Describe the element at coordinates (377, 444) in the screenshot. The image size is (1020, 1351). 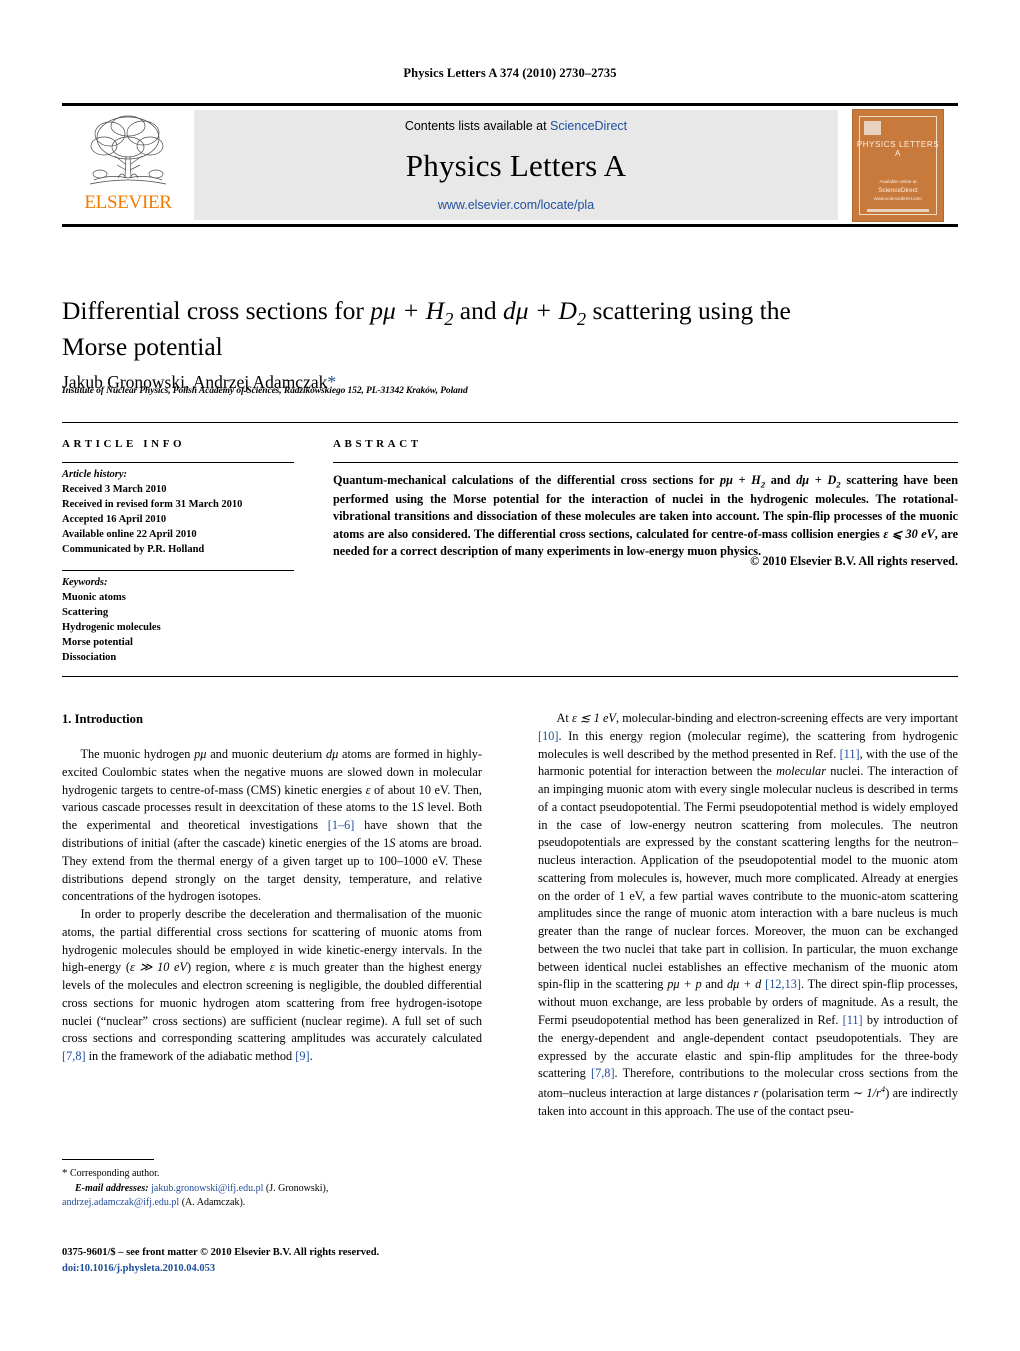
I see `abstract-heading: ABSTRACT` at that location.